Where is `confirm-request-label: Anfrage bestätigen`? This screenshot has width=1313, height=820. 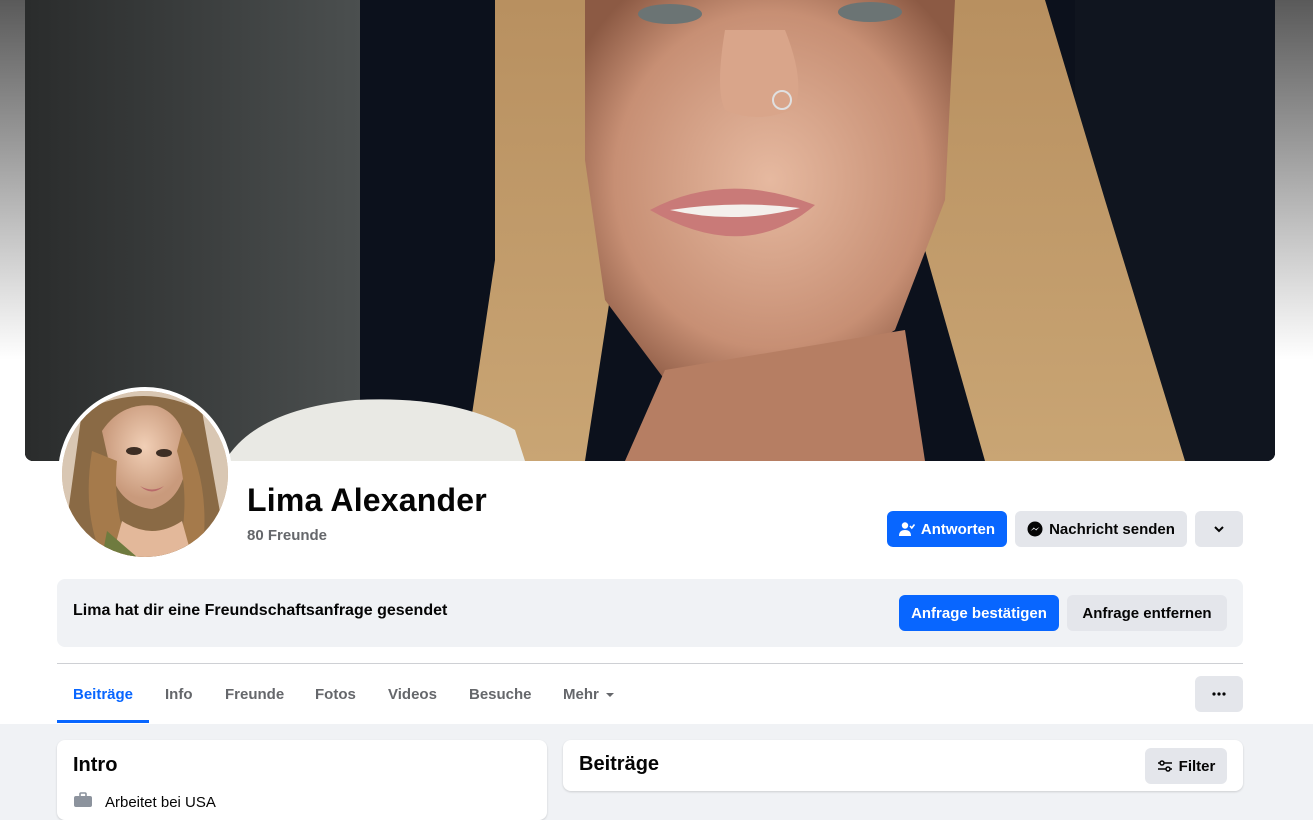
confirm-request-label: Anfrage bestätigen is located at coordinates (979, 613).